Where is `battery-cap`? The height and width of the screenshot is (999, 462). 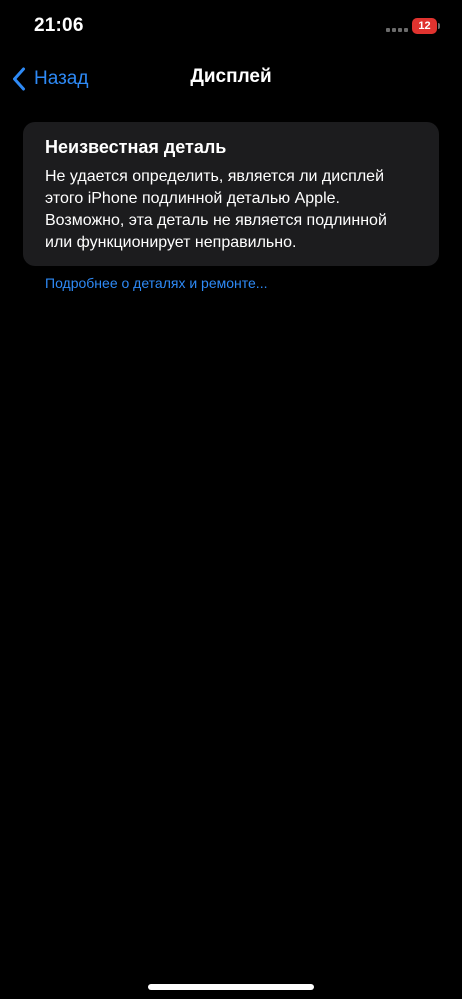 battery-cap is located at coordinates (439, 26).